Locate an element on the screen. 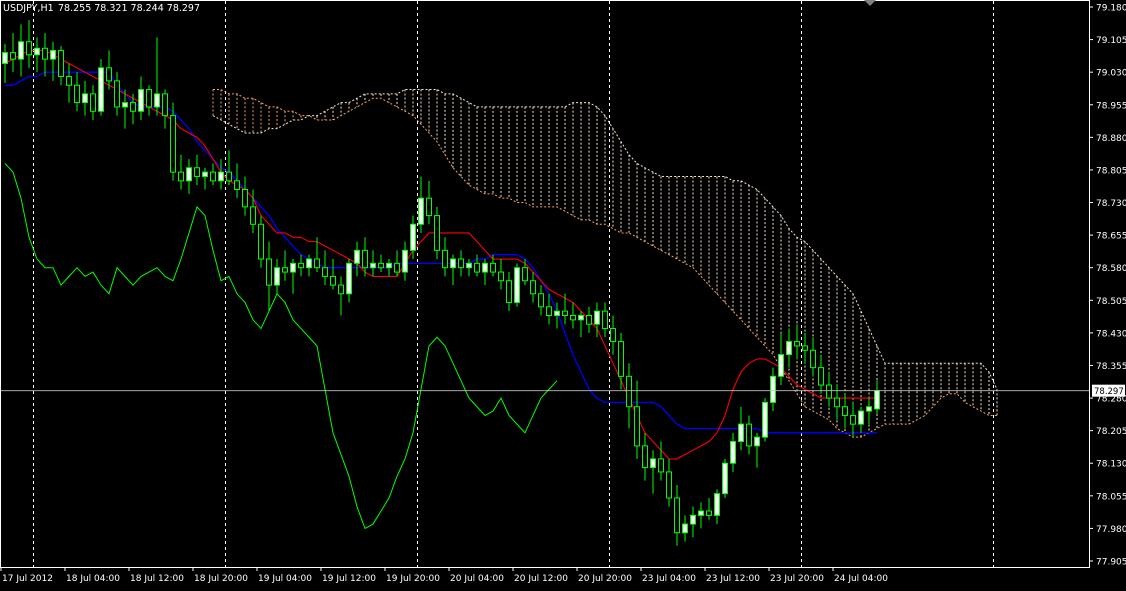 The height and width of the screenshot is (591, 1126). chart-symbol-title: USDJPY,H1 is located at coordinates (28, 8).